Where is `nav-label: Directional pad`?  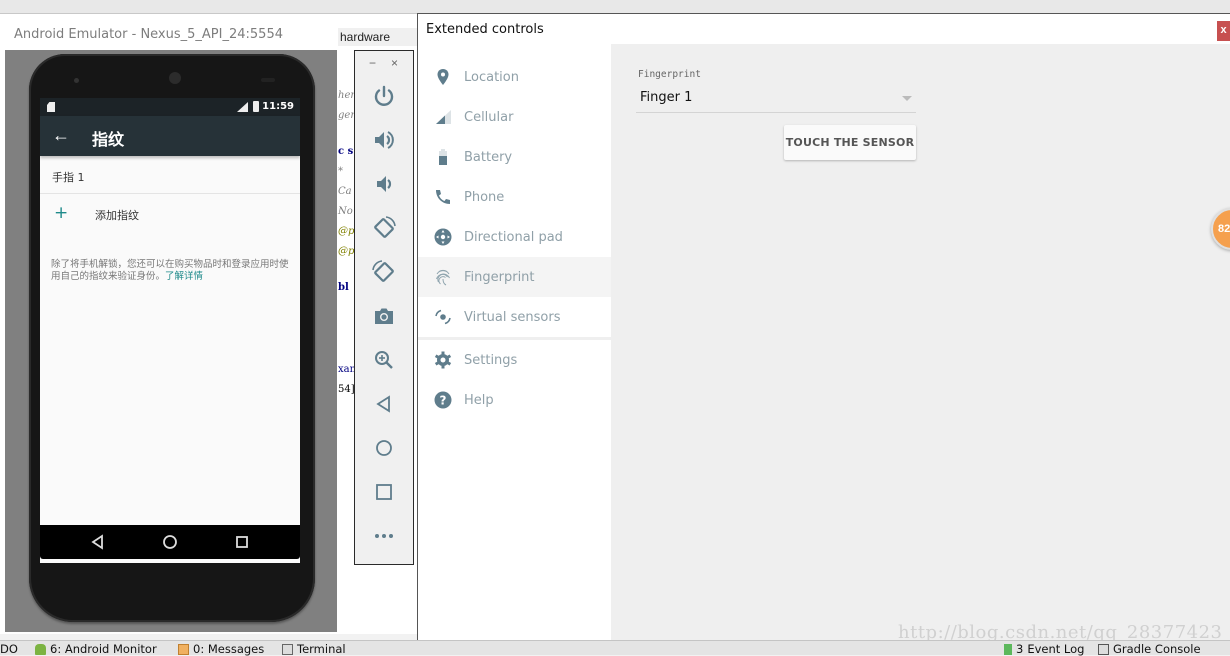
nav-label: Directional pad is located at coordinates (513, 237).